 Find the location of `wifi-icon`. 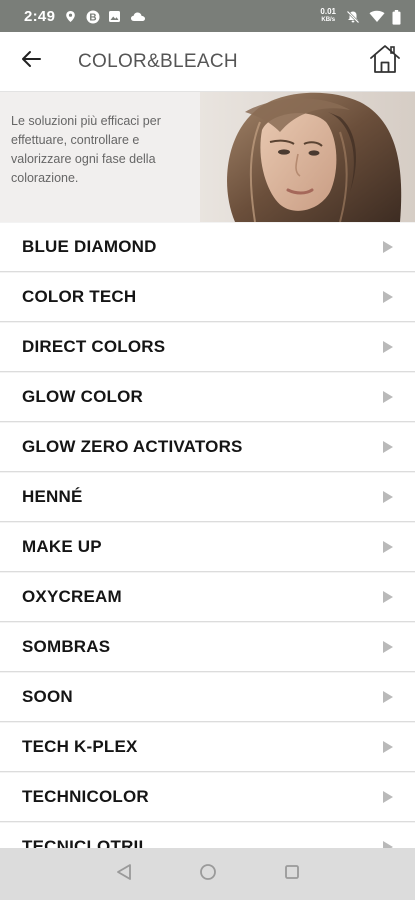

wifi-icon is located at coordinates (377, 16).